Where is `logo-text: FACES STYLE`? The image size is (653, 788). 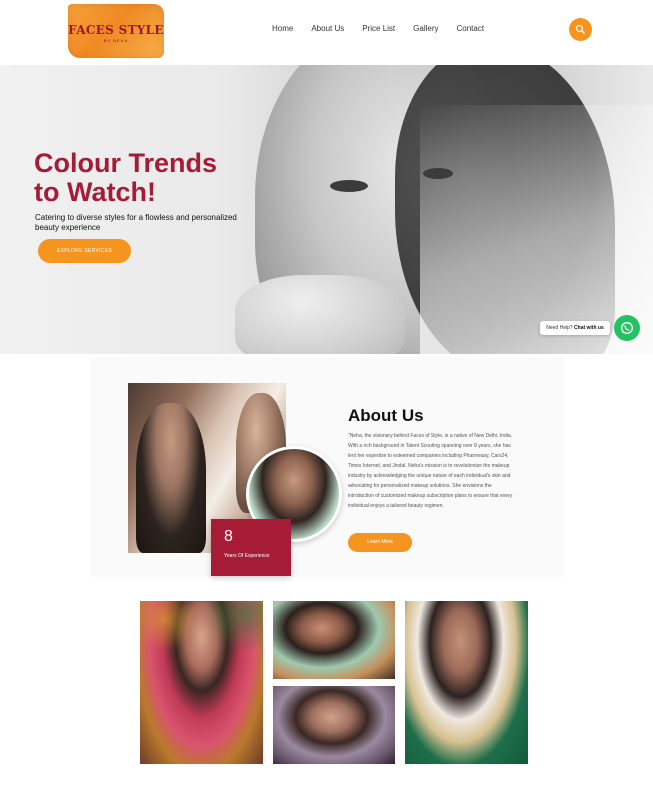
logo-text: FACES STYLE is located at coordinates (116, 30).